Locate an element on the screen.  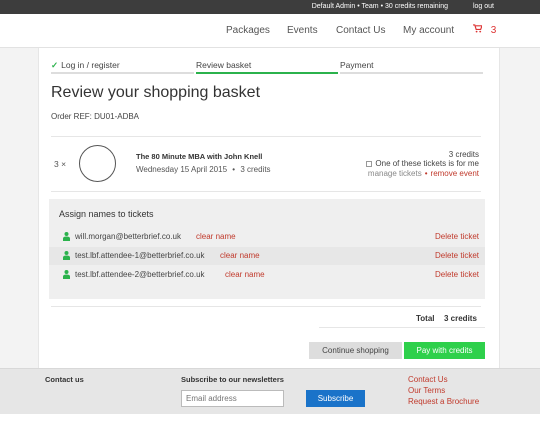
attendee-email: will.morgan@betterbrief.co.uk is located at coordinates (128, 236).